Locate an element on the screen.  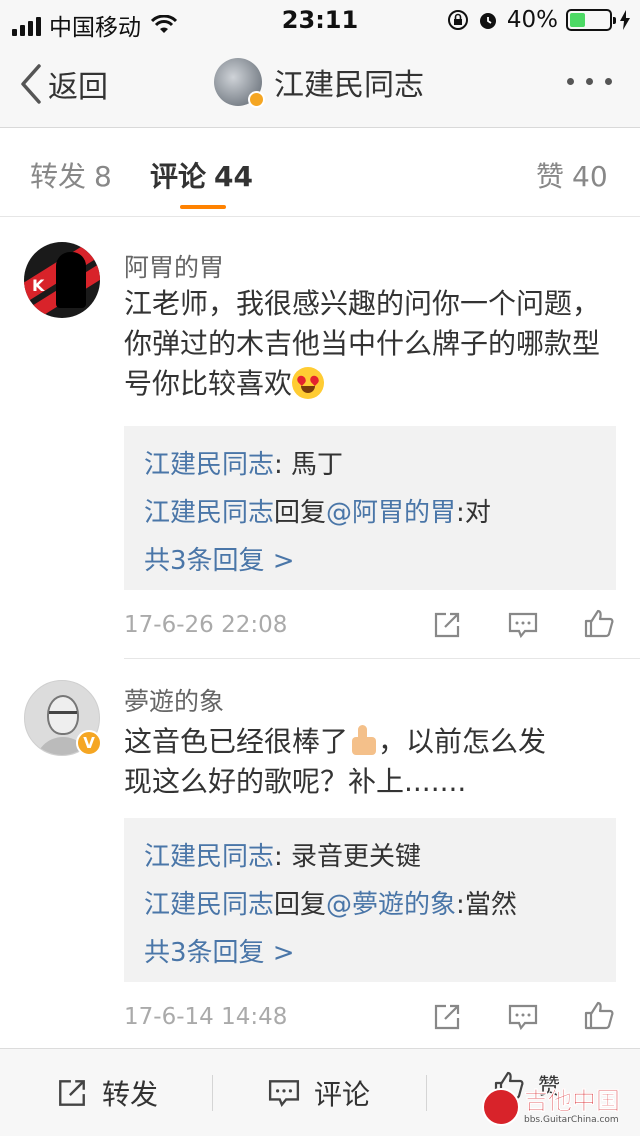
back-button: 返回 is located at coordinates (64, 84).